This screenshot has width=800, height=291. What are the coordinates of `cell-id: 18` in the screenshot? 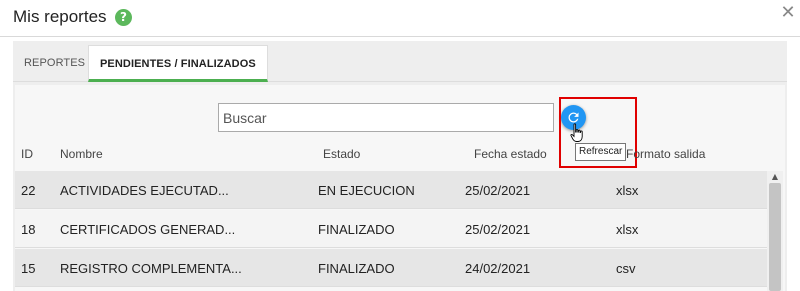 It's located at (28, 229).